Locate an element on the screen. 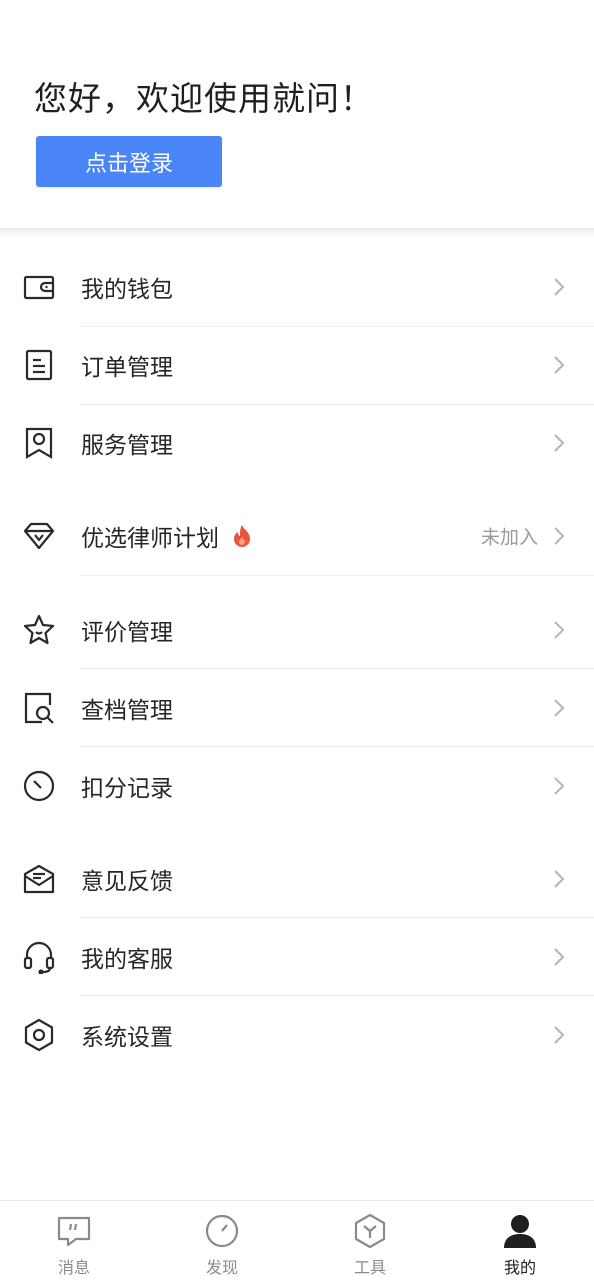 Image resolution: width=594 pixels, height=1281 pixels. header-divider is located at coordinates (297, 233).